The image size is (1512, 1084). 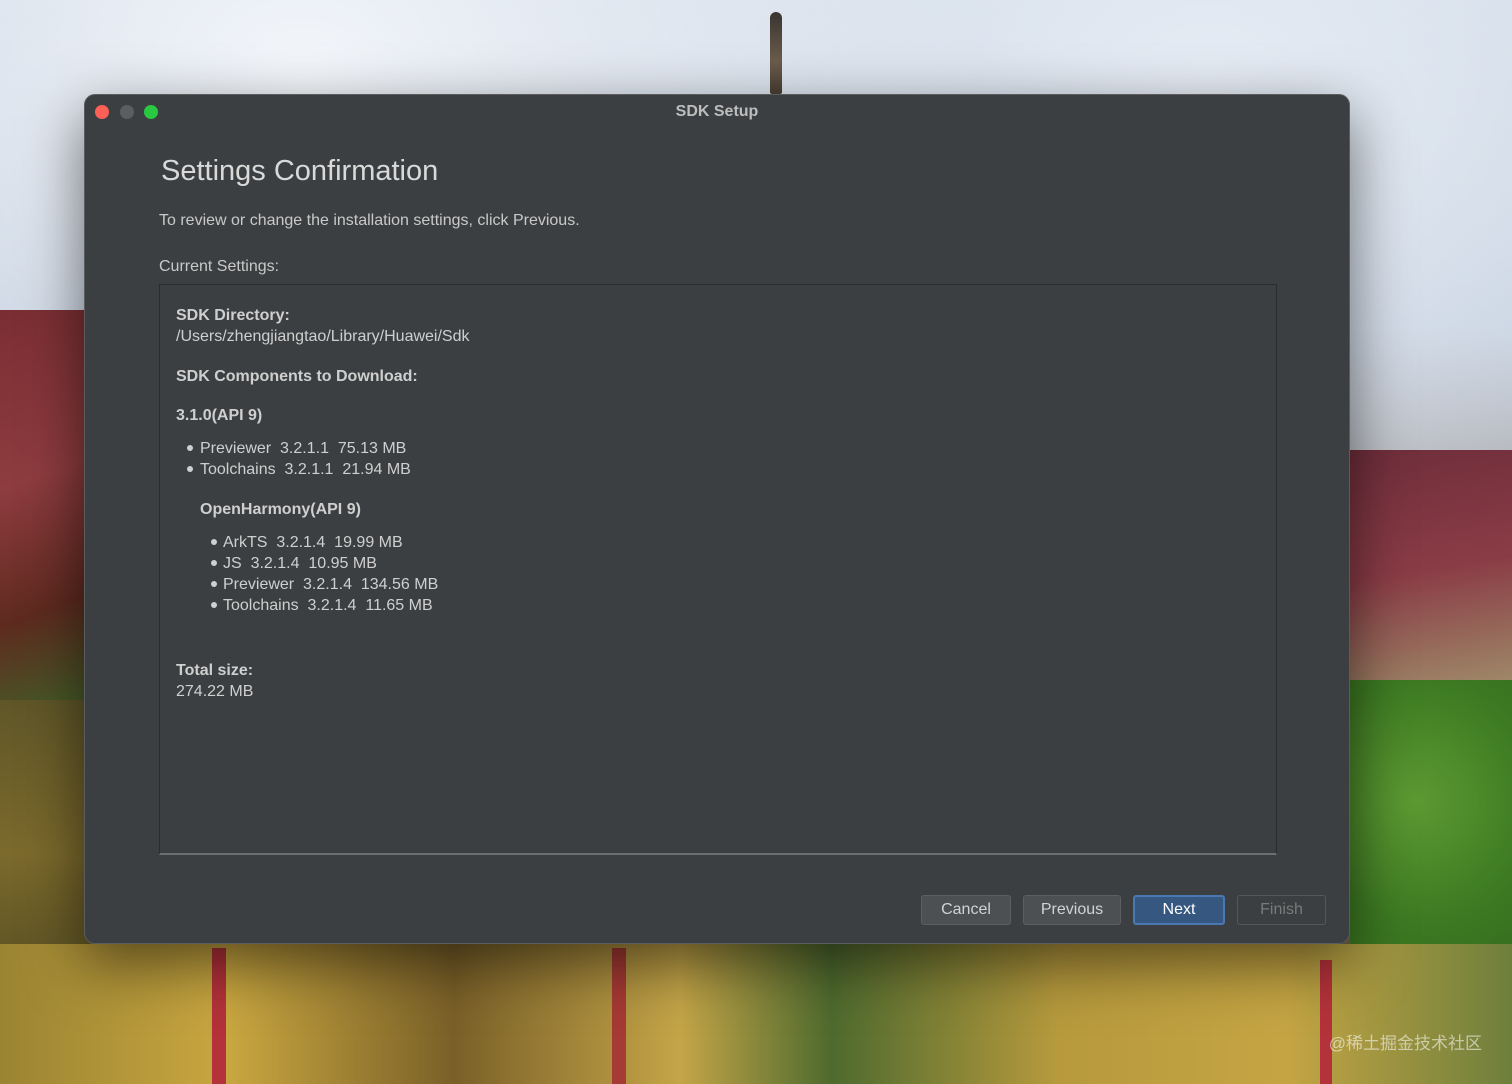 I want to click on title-bar: SDK Setup, so click(x=717, y=112).